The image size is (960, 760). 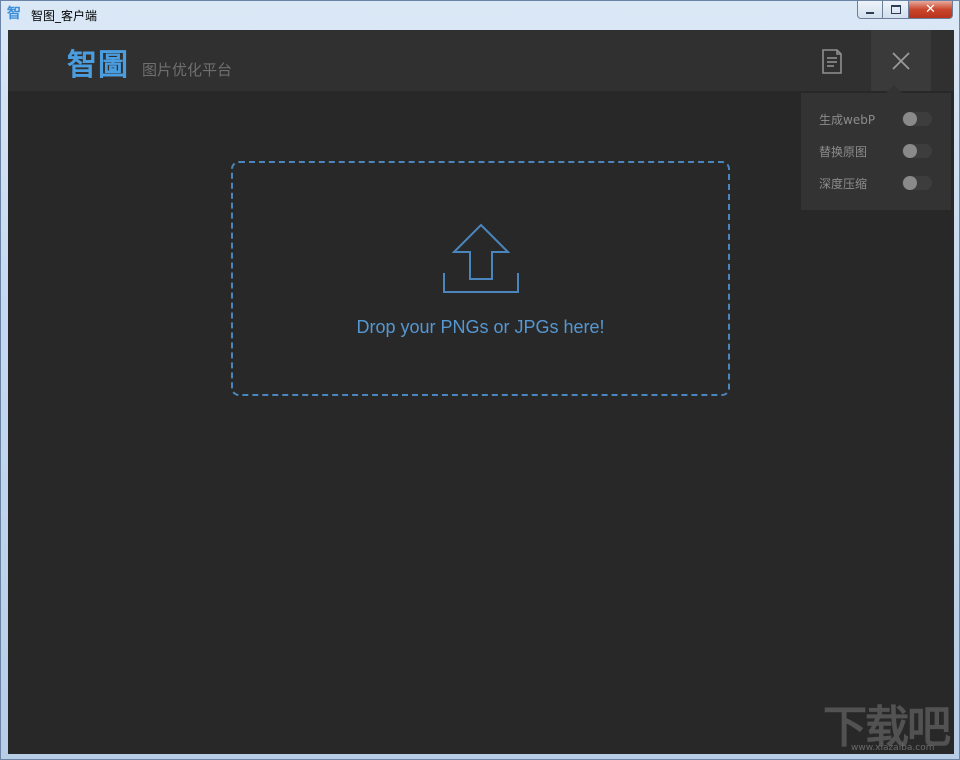 I want to click on caption-buttons: ✕, so click(x=905, y=11).